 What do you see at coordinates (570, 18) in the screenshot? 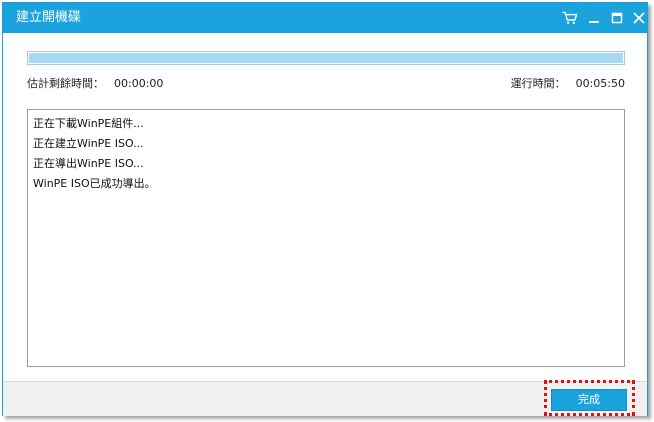
I see `cart-icon` at bounding box center [570, 18].